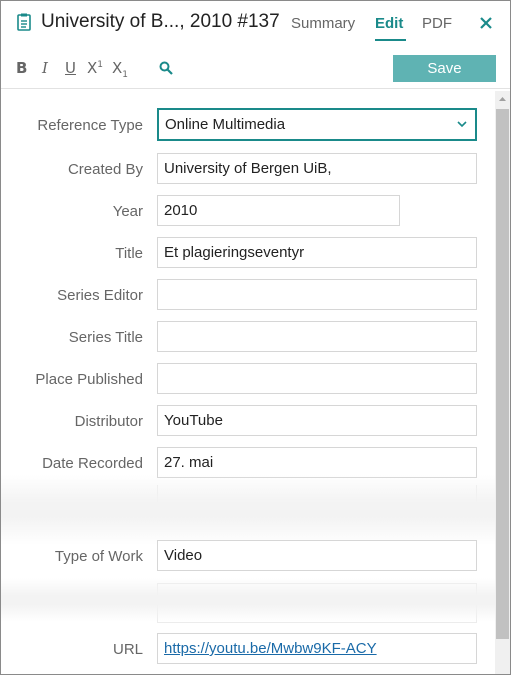 The image size is (511, 675). I want to click on series-editor-label: Series Editor, so click(100, 295).